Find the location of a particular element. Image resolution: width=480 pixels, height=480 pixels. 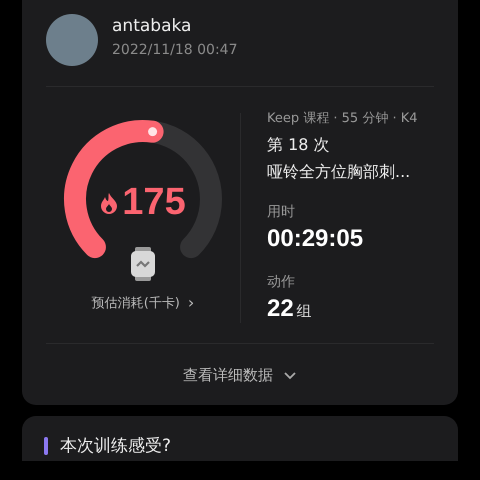

stat-value: 22 is located at coordinates (280, 309).